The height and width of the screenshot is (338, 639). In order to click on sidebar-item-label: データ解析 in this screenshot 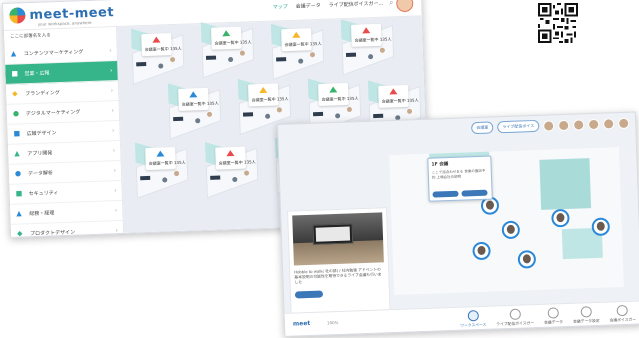, I will do `click(40, 174)`.